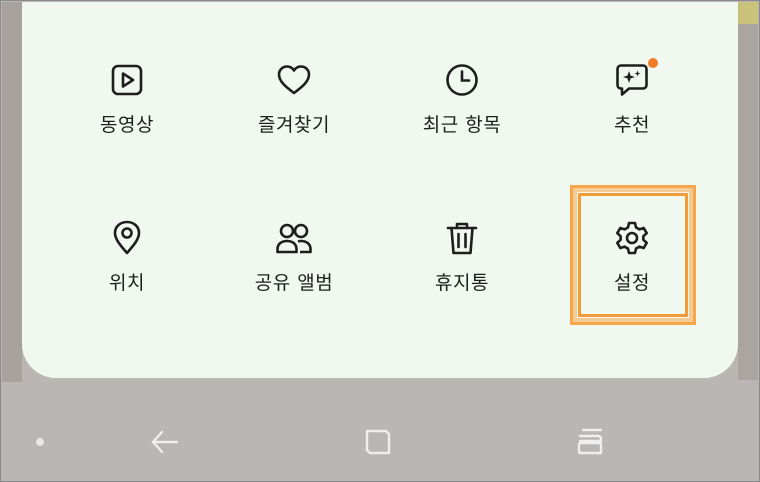 This screenshot has width=760, height=482. Describe the element at coordinates (653, 63) in the screenshot. I see `notification-badge` at that location.